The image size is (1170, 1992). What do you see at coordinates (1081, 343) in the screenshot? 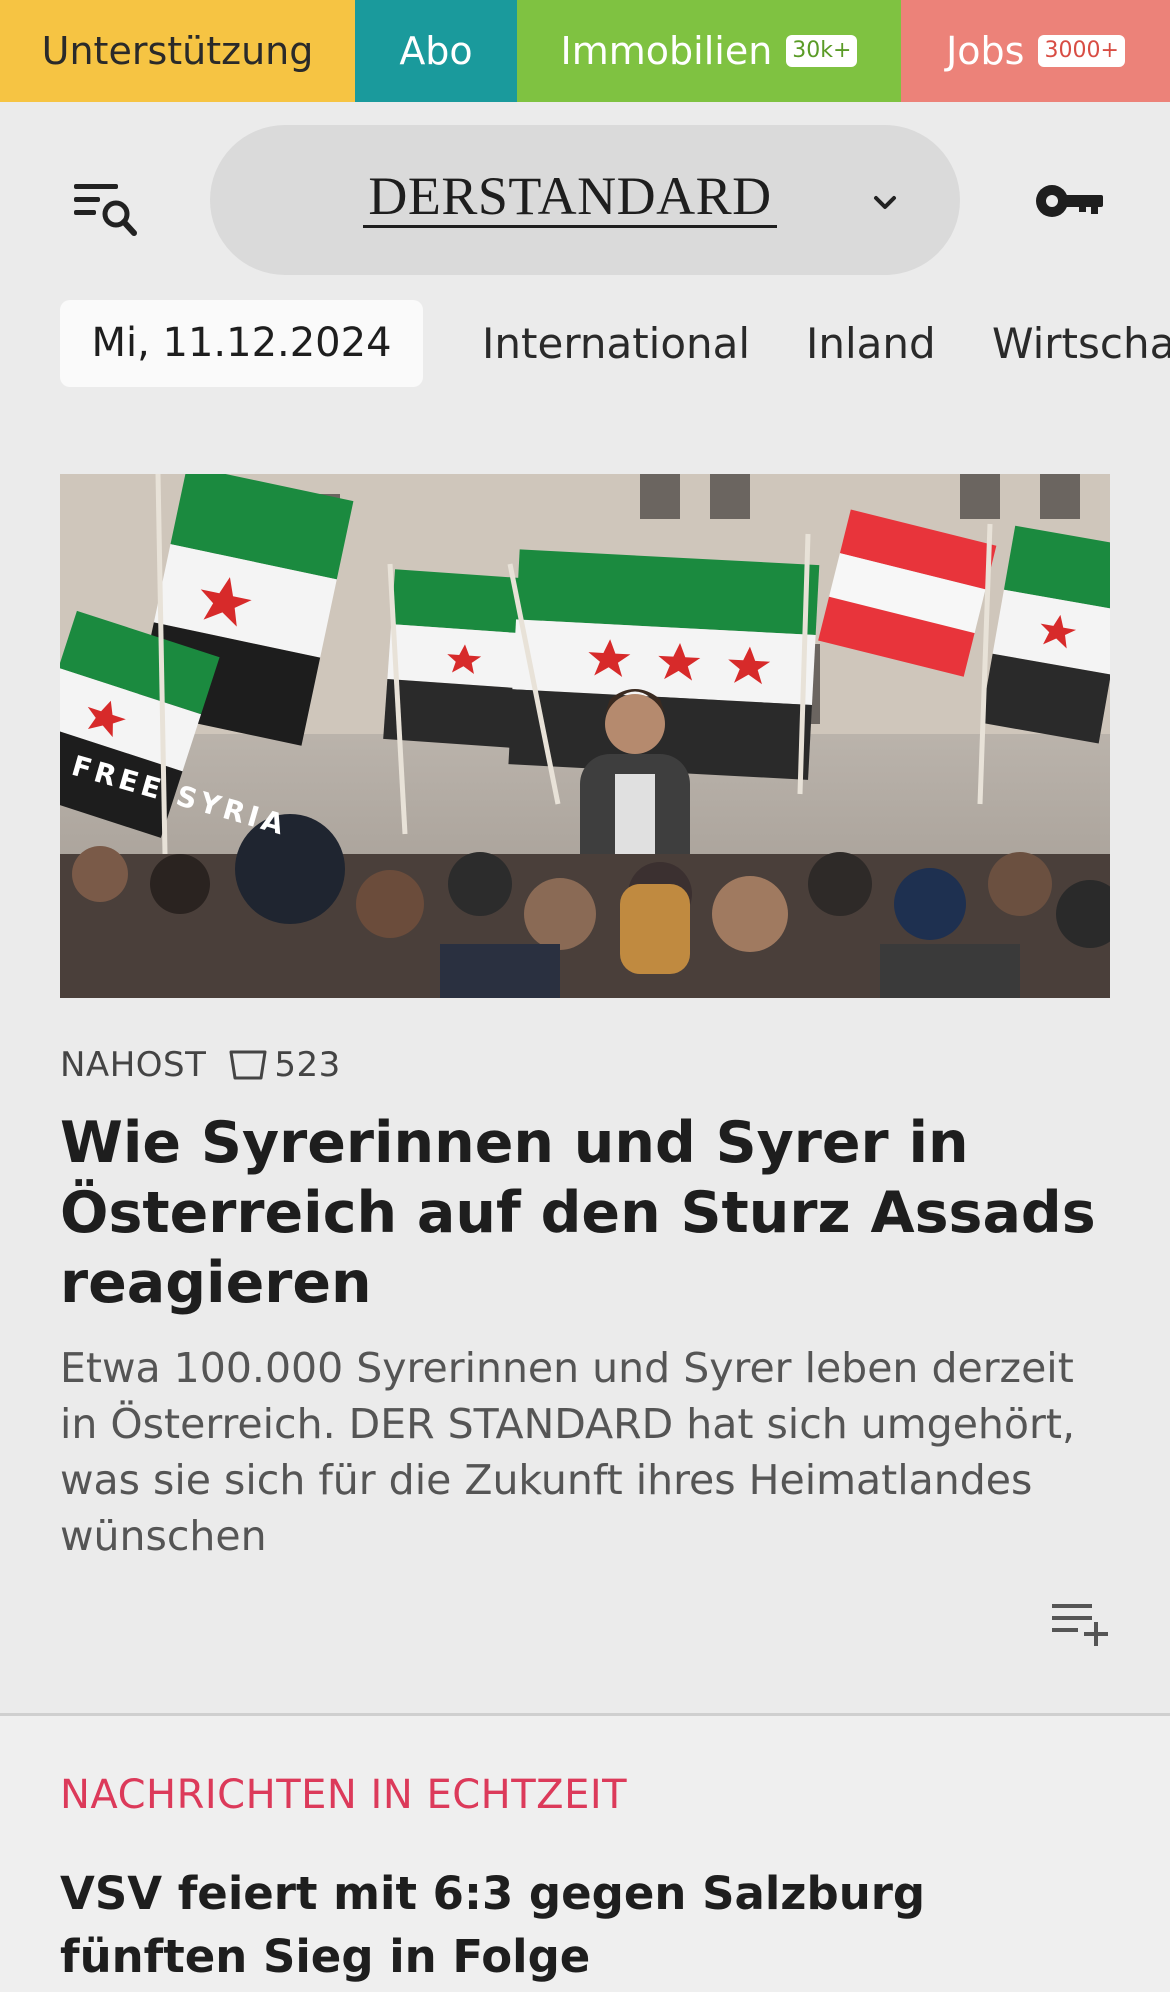
I see `nav-wirtschaft: Wirtscha` at bounding box center [1081, 343].